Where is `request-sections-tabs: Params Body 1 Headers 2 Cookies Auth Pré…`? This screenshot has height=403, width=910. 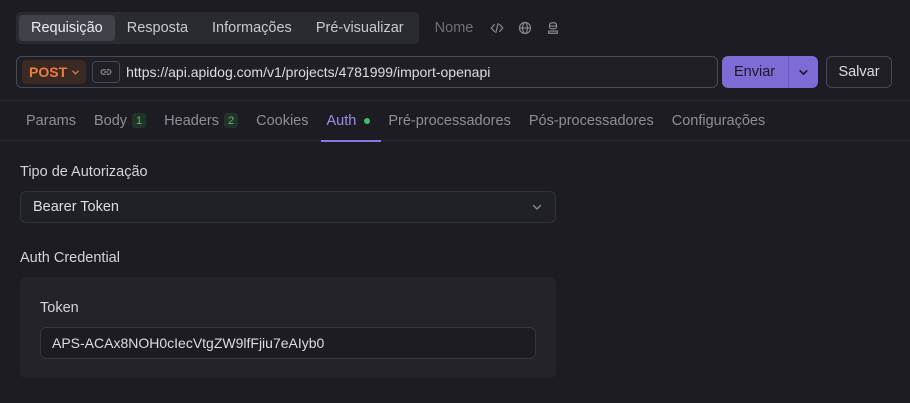
request-sections-tabs: Params Body 1 Headers 2 Cookies Auth Pré… is located at coordinates (455, 121).